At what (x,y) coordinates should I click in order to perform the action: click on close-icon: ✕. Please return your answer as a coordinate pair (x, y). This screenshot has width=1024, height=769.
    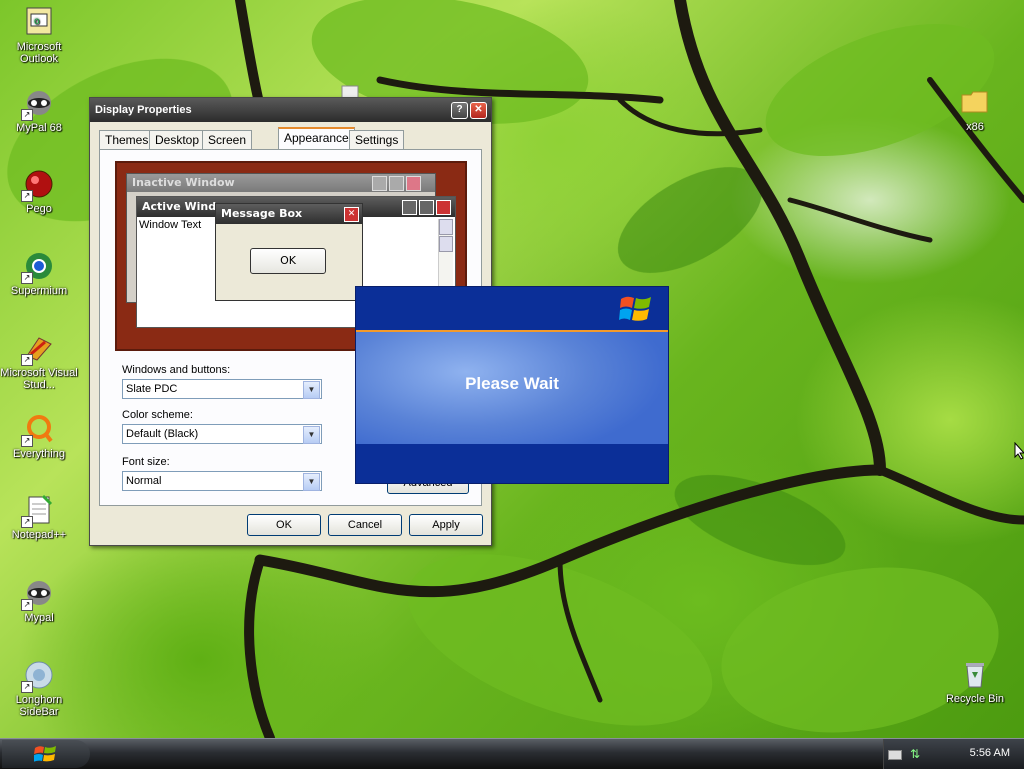
    Looking at the image, I should click on (351, 214).